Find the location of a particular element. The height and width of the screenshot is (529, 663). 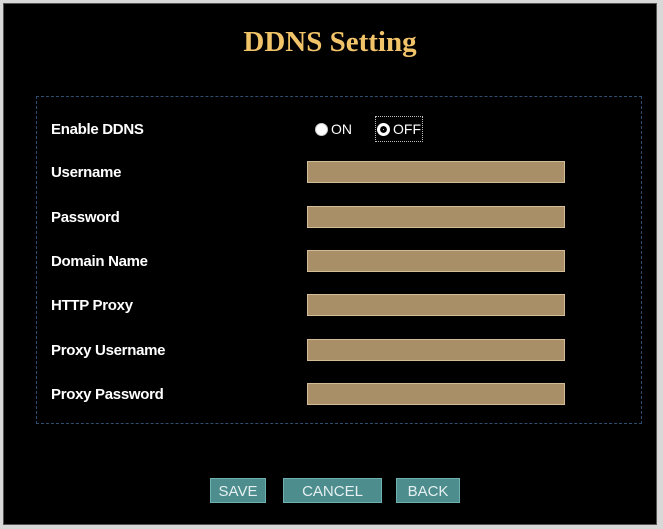

proxy-password-input is located at coordinates (436, 394).